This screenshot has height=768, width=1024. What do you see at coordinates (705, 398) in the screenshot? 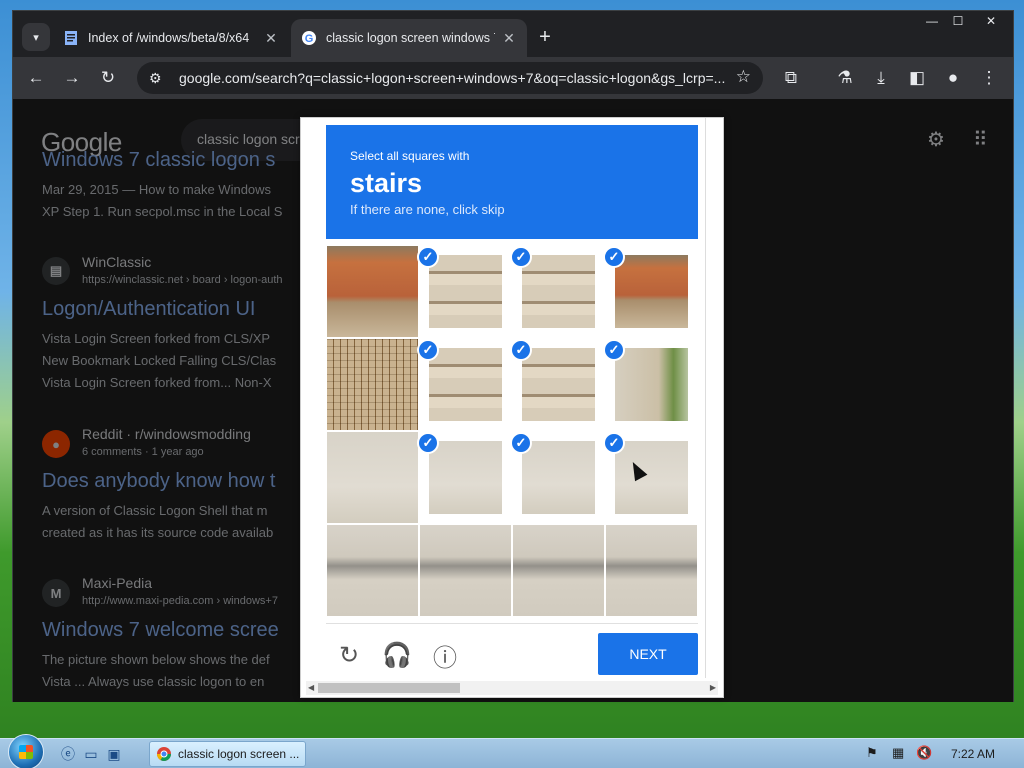
I see `frame-edge` at bounding box center [705, 398].